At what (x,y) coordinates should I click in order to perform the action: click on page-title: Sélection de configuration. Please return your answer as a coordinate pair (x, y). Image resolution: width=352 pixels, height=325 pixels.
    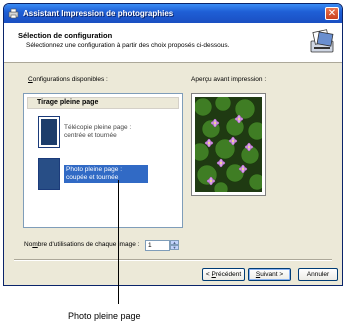
    Looking at the image, I should click on (65, 35).